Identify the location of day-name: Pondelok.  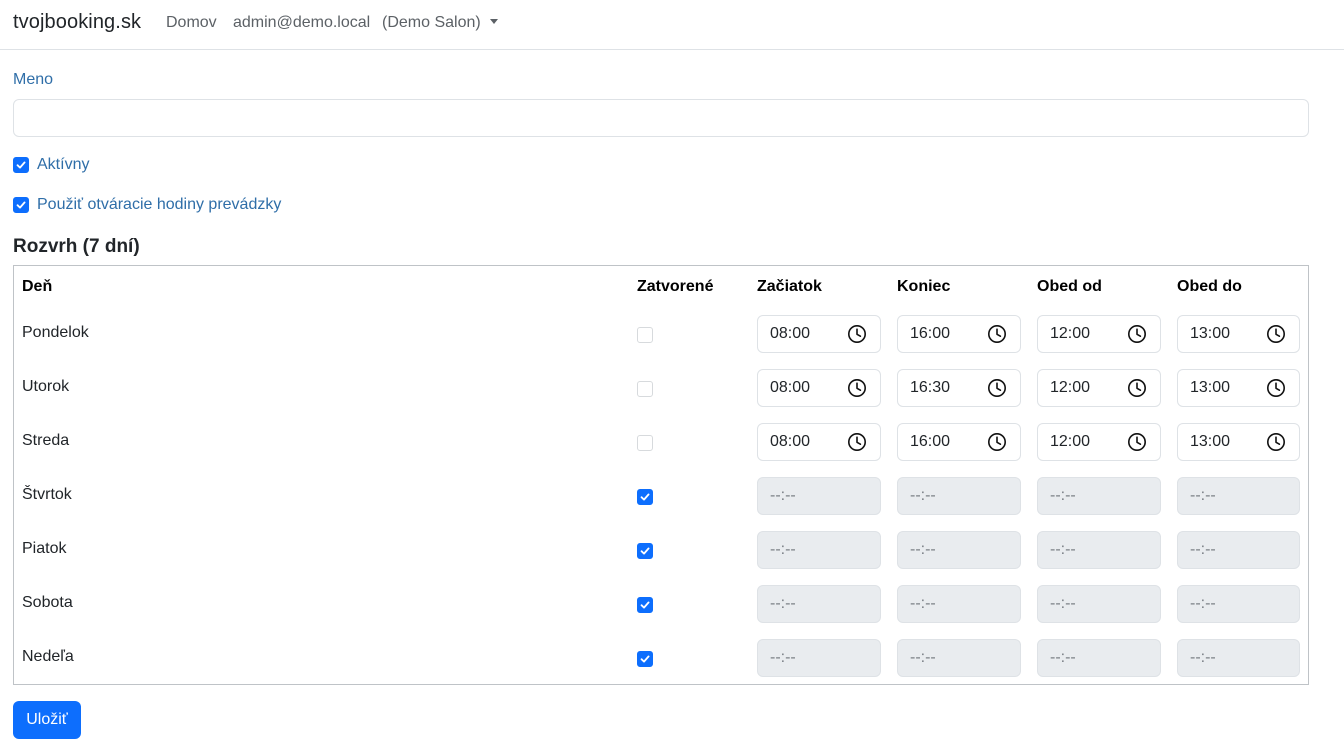
(55, 332).